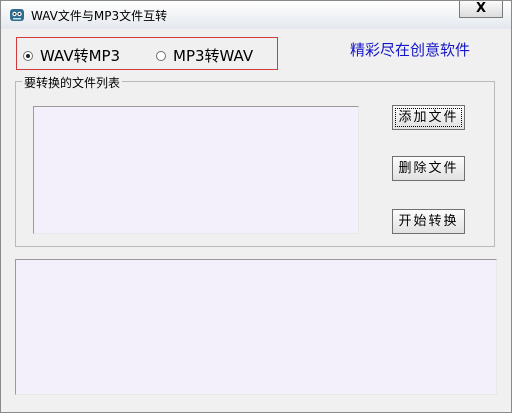 The image size is (512, 413). I want to click on radio-checked-icon, so click(28, 55).